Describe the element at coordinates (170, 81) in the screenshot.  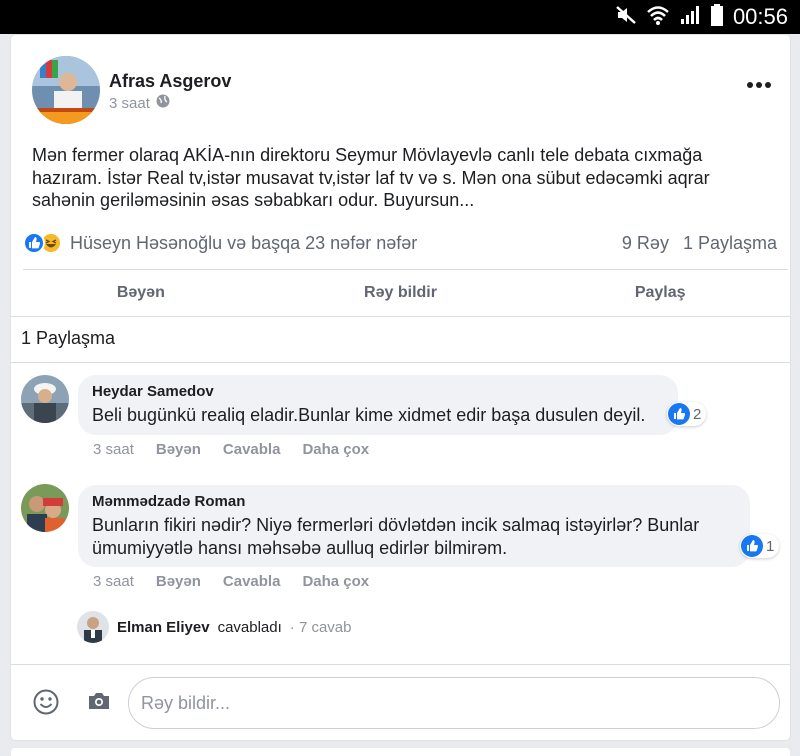
I see `author-name: Afras Asgerov` at that location.